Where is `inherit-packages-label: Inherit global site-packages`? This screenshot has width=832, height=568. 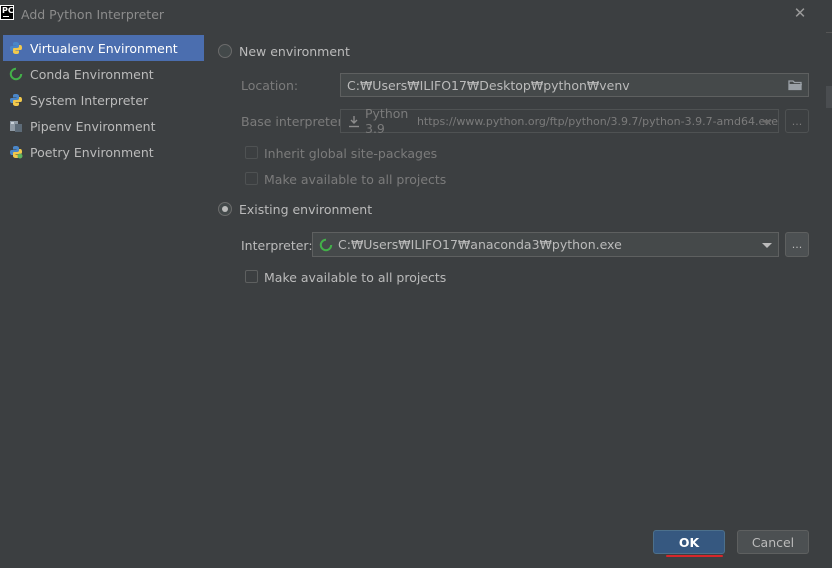
inherit-packages-label: Inherit global site-packages is located at coordinates (351, 153).